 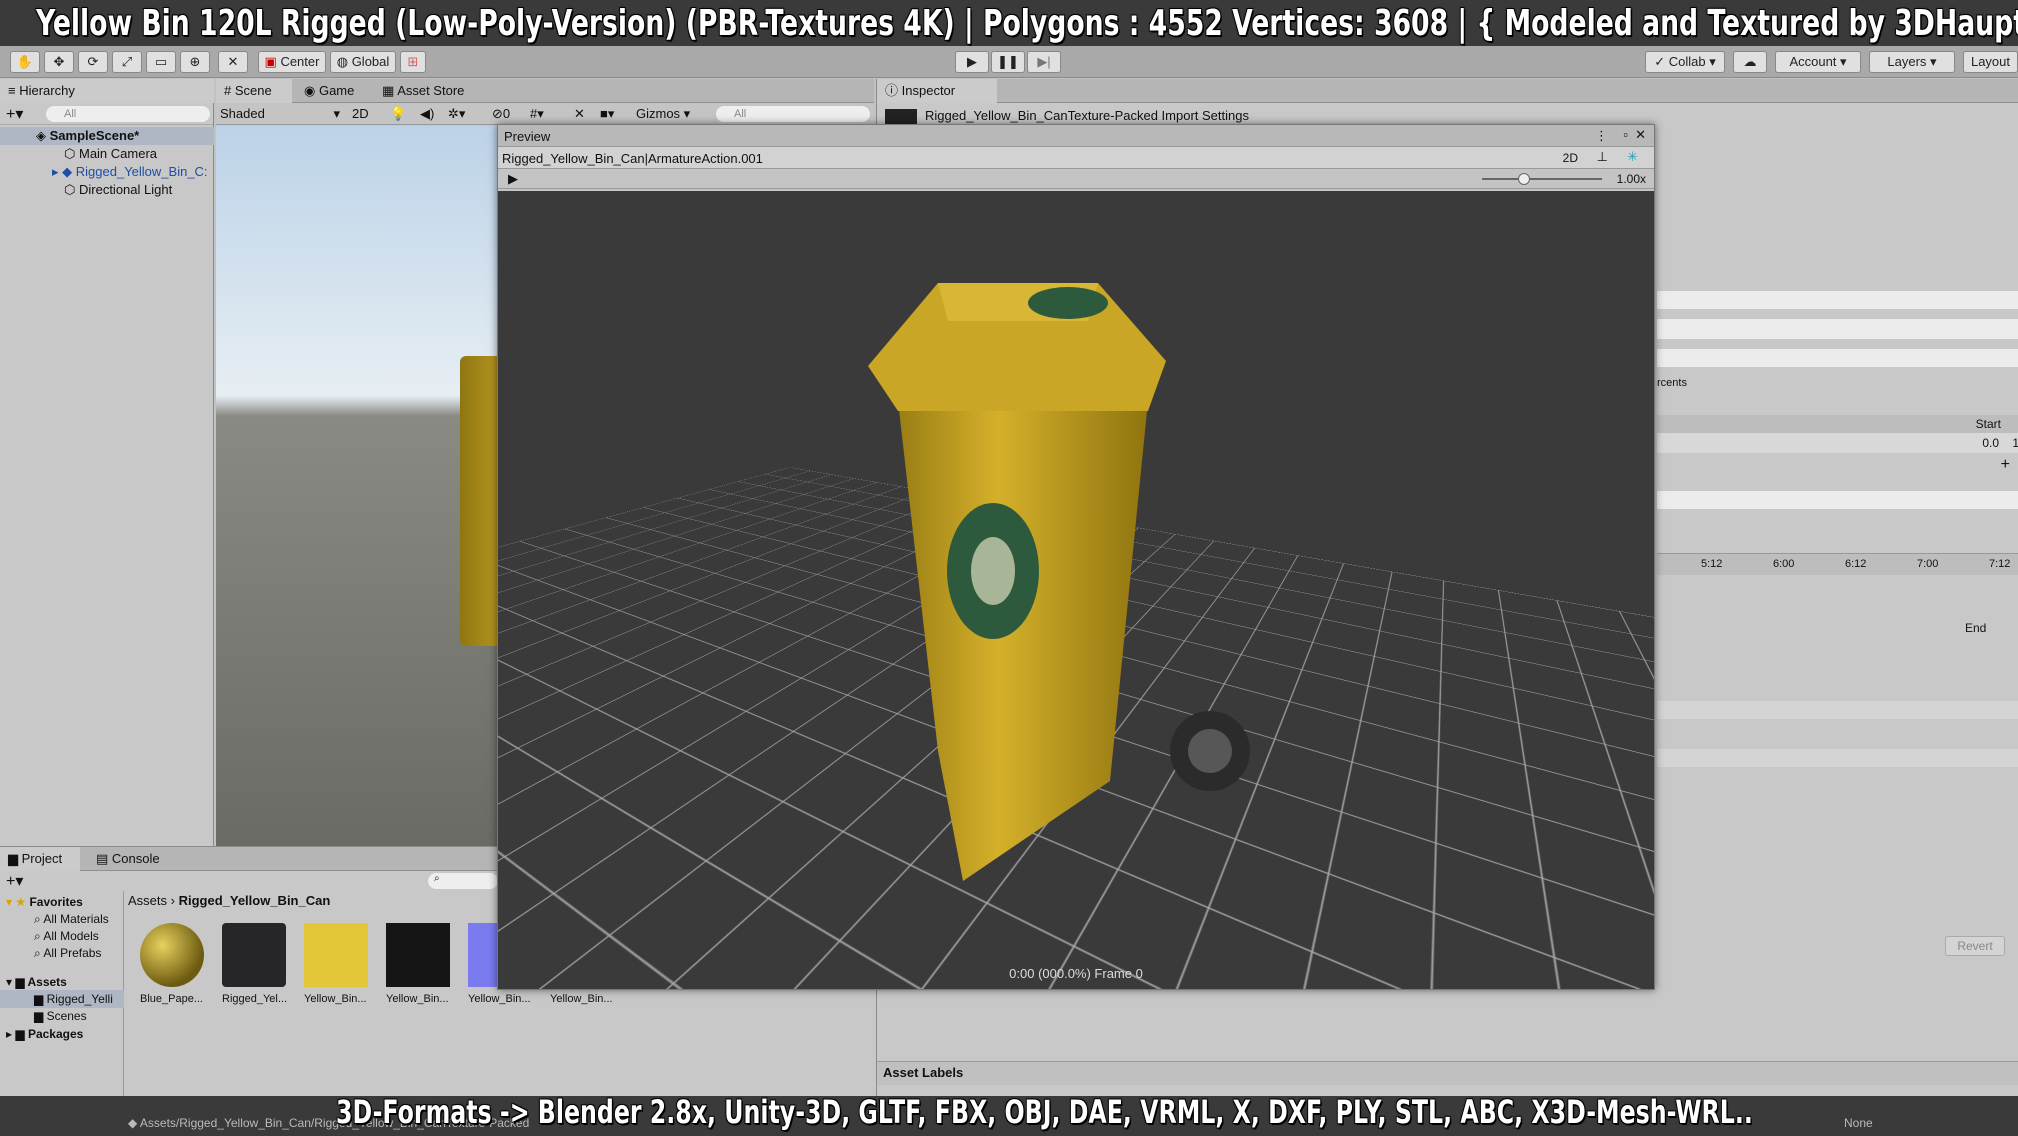 What do you see at coordinates (1076, 179) in the screenshot?
I see `preview-playback-bar: ▶ 1.00x` at bounding box center [1076, 179].